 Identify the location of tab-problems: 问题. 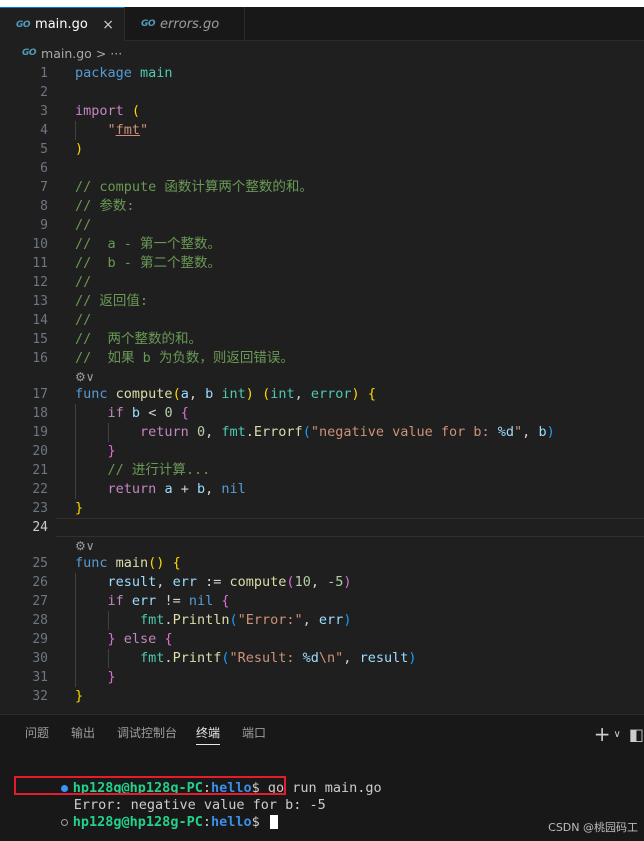
(37, 735).